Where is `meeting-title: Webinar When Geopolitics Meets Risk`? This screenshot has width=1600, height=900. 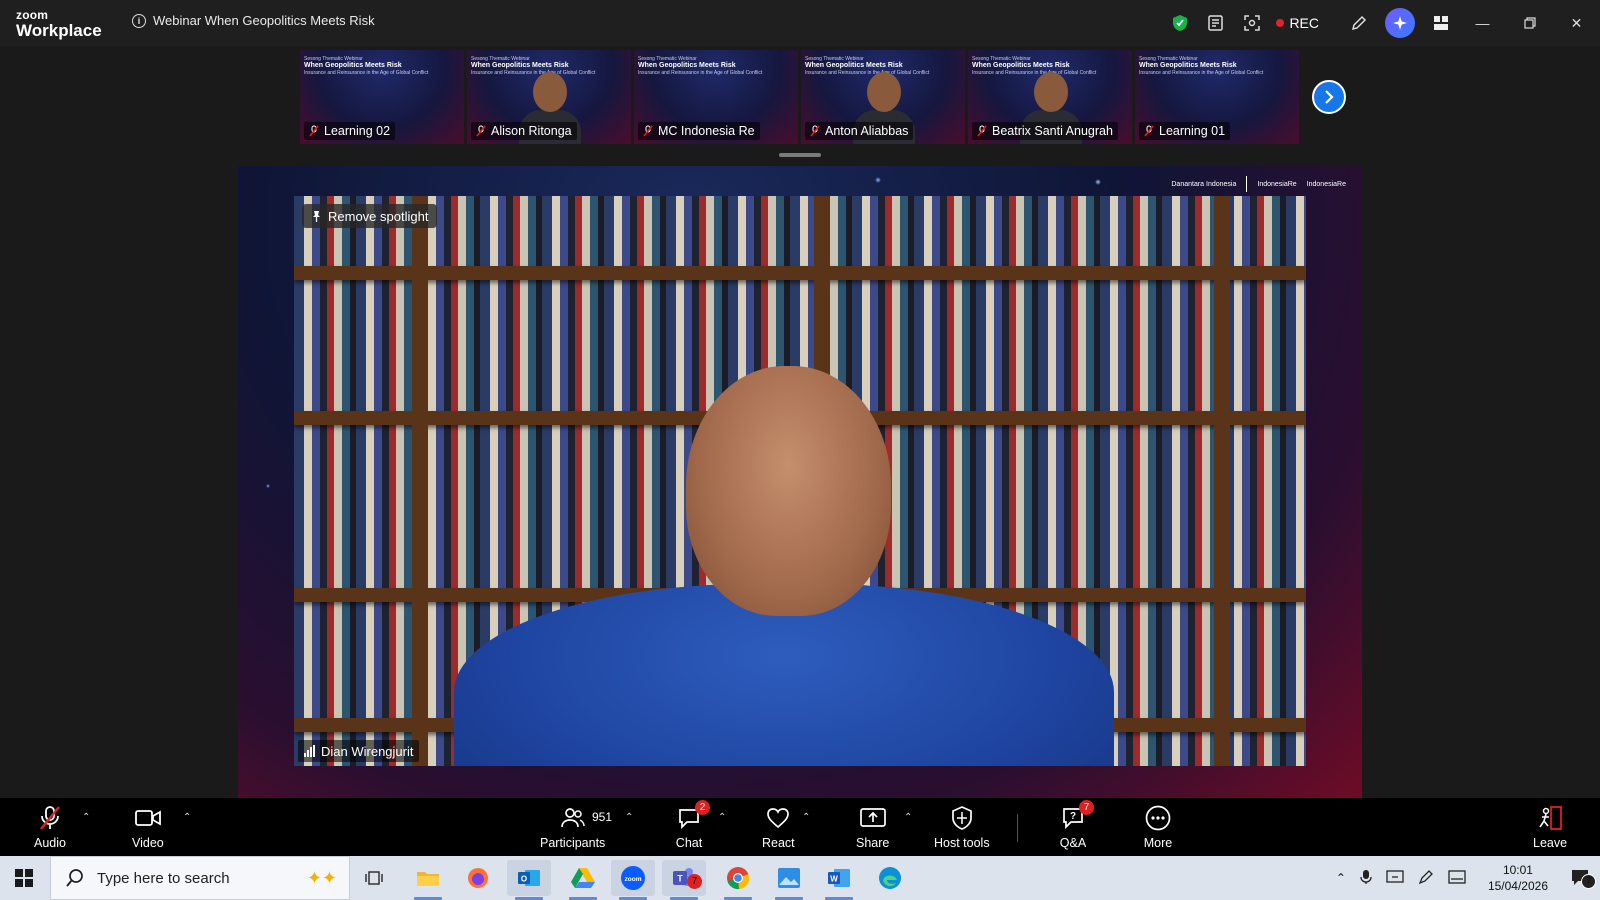 meeting-title: Webinar When Geopolitics Meets Risk is located at coordinates (264, 20).